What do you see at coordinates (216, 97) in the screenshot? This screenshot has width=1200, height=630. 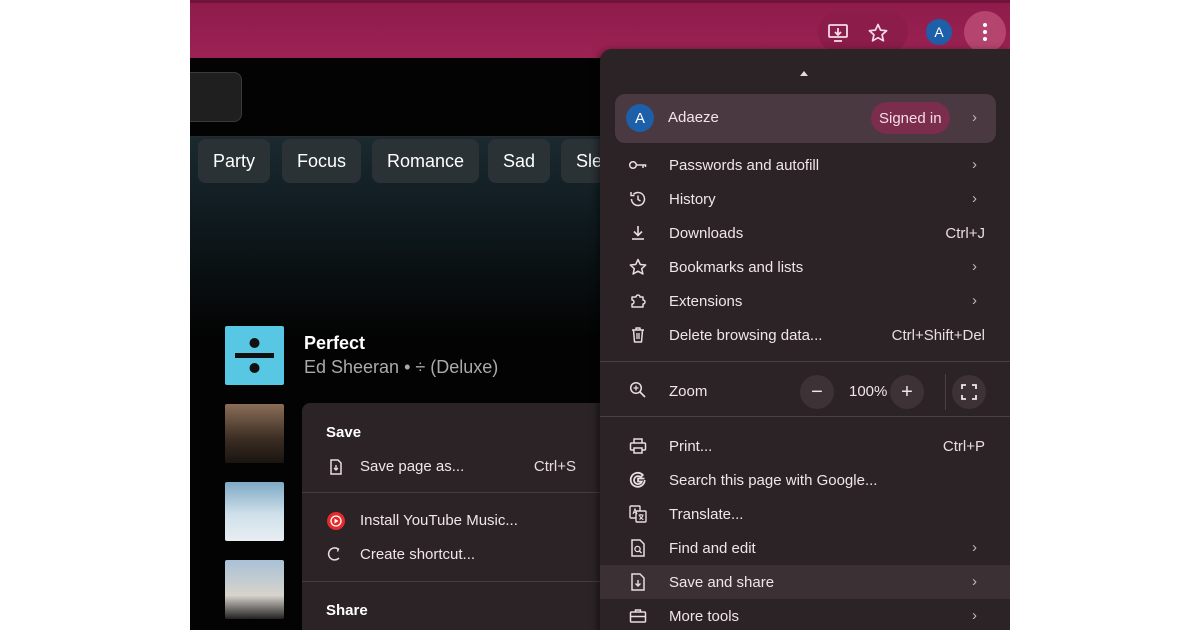 I see `search-input` at bounding box center [216, 97].